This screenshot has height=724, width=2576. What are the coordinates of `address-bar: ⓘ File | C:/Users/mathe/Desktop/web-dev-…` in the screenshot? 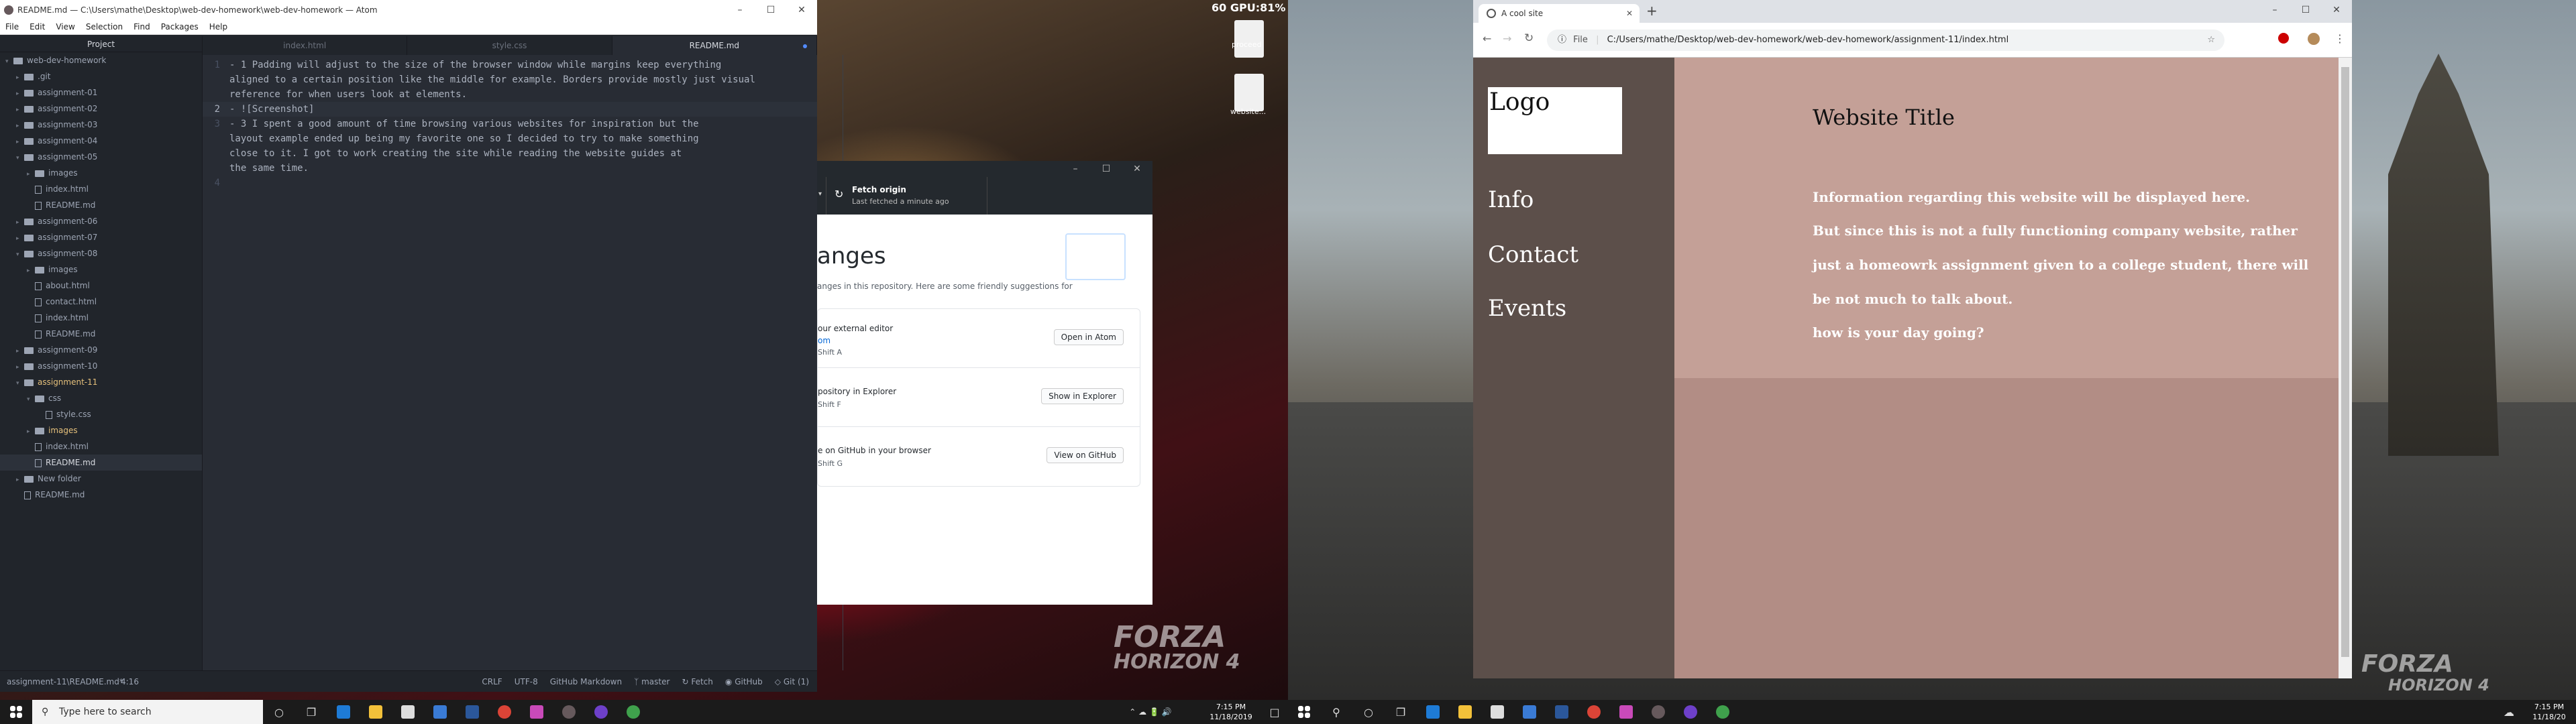 It's located at (1885, 40).